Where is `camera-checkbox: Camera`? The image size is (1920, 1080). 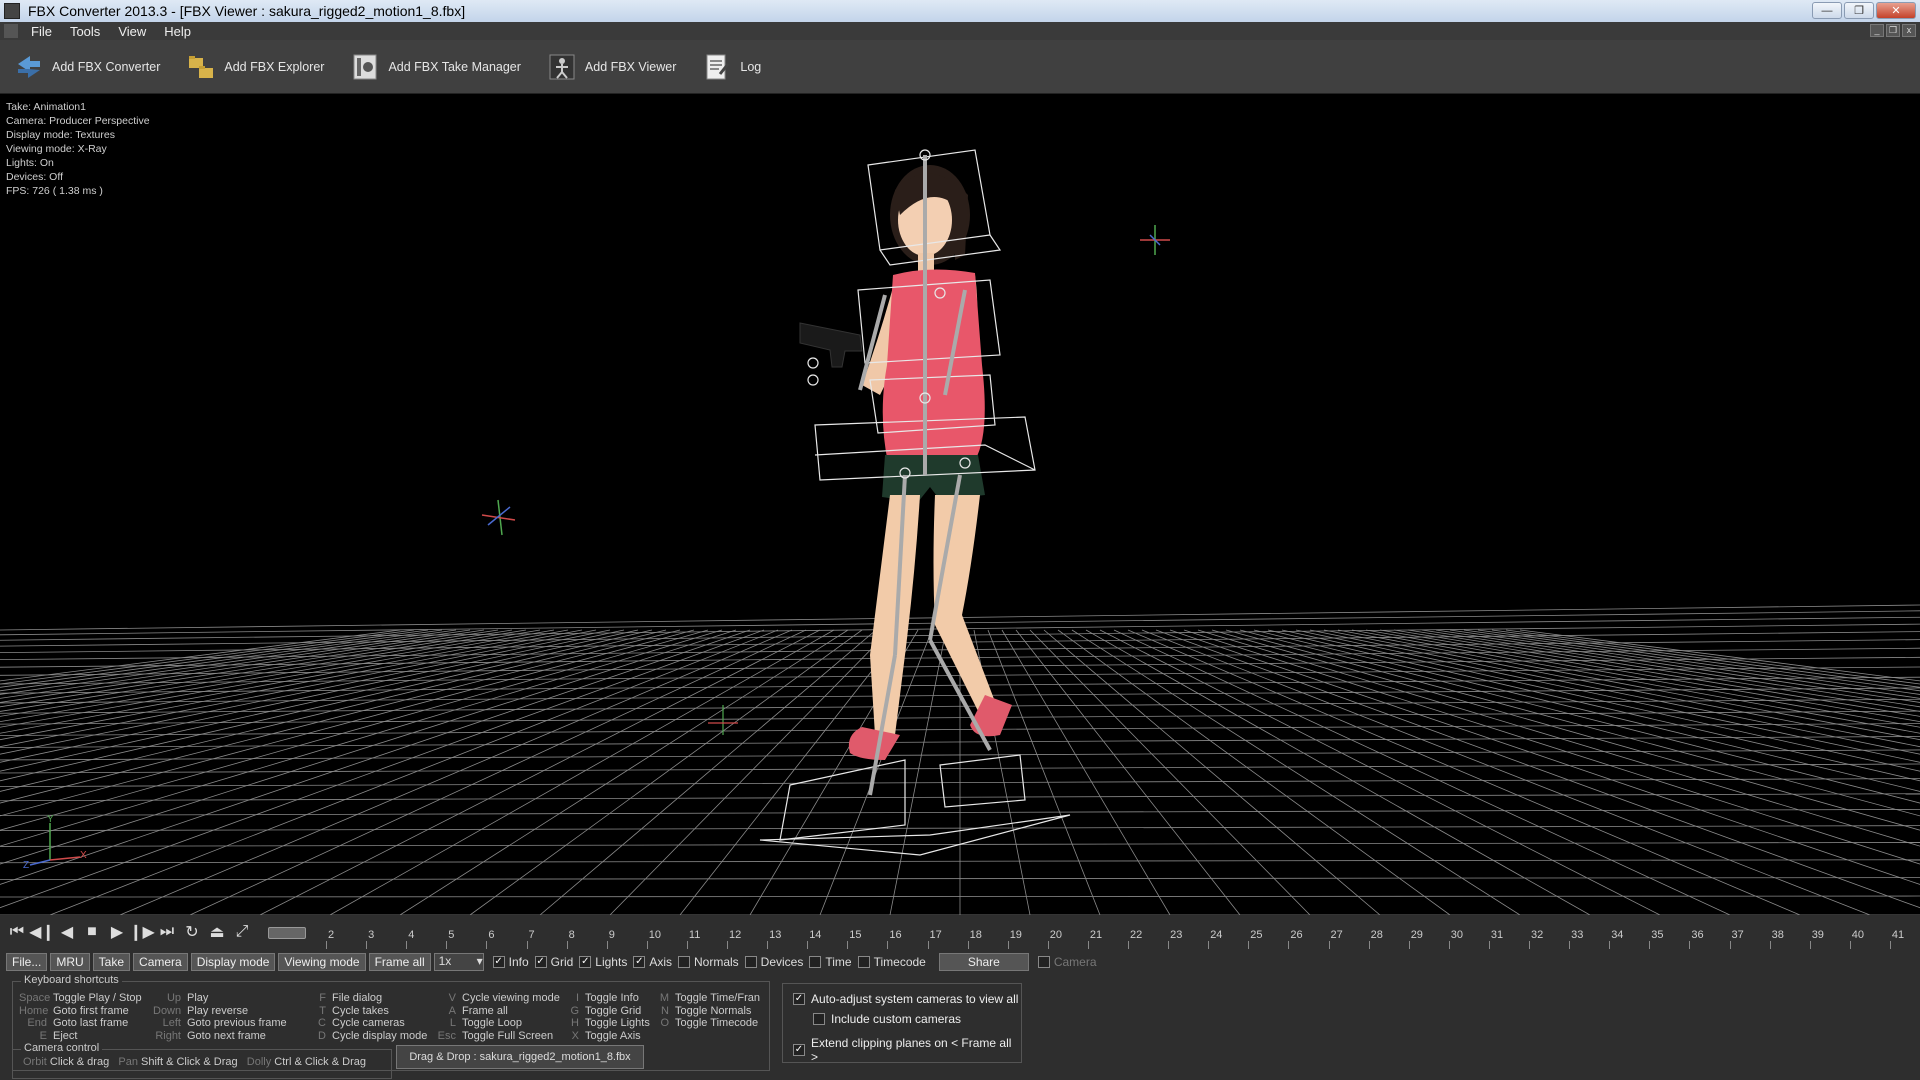
camera-checkbox: Camera is located at coordinates (1067, 962).